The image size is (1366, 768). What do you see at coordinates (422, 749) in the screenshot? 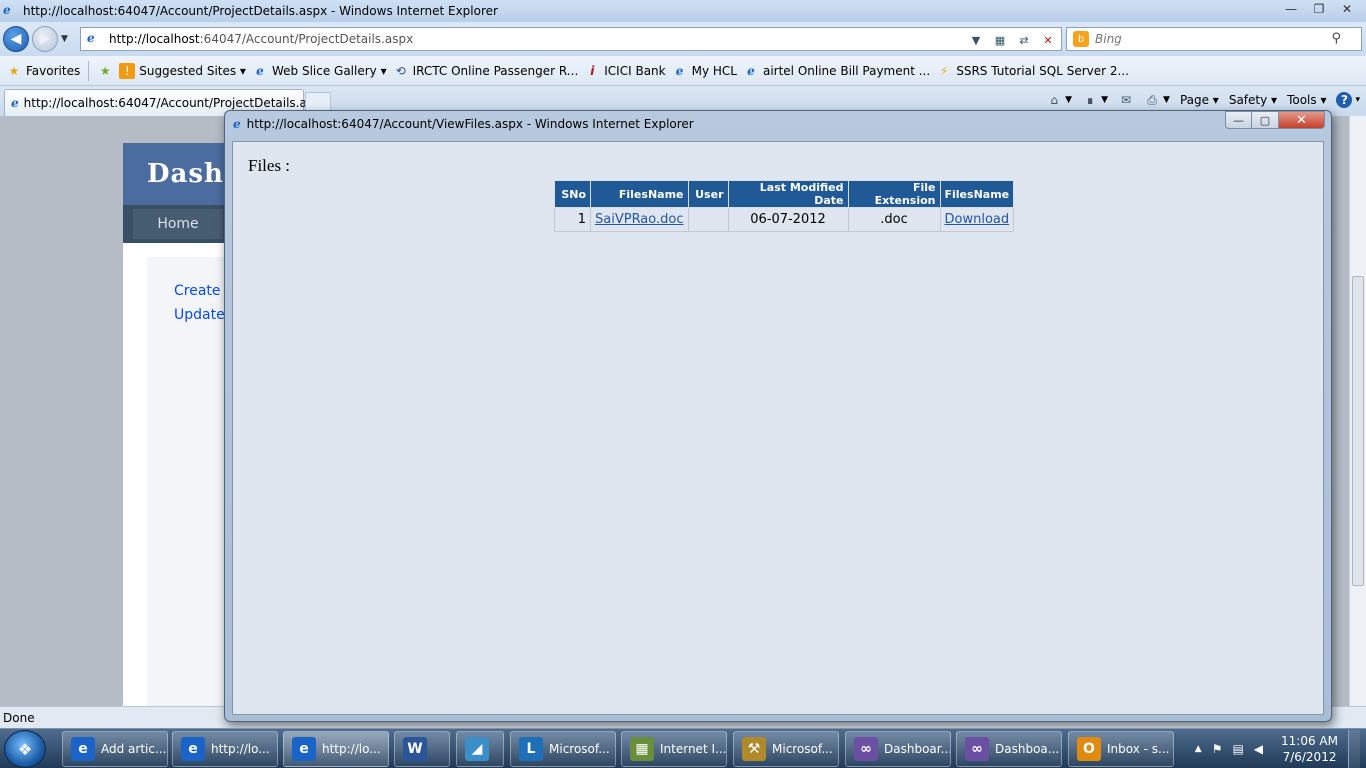
I see `tb-word-button: W` at bounding box center [422, 749].